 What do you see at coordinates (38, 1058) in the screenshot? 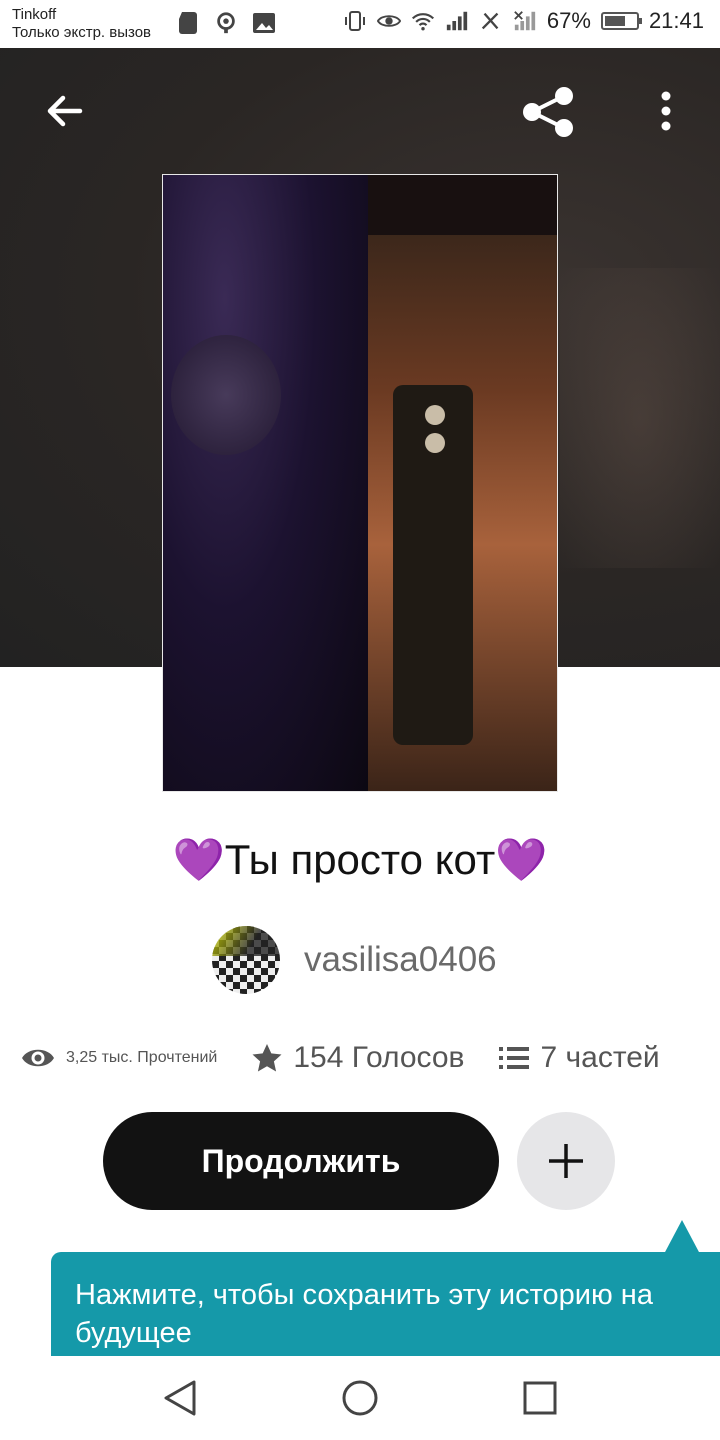
I see `eye-icon` at bounding box center [38, 1058].